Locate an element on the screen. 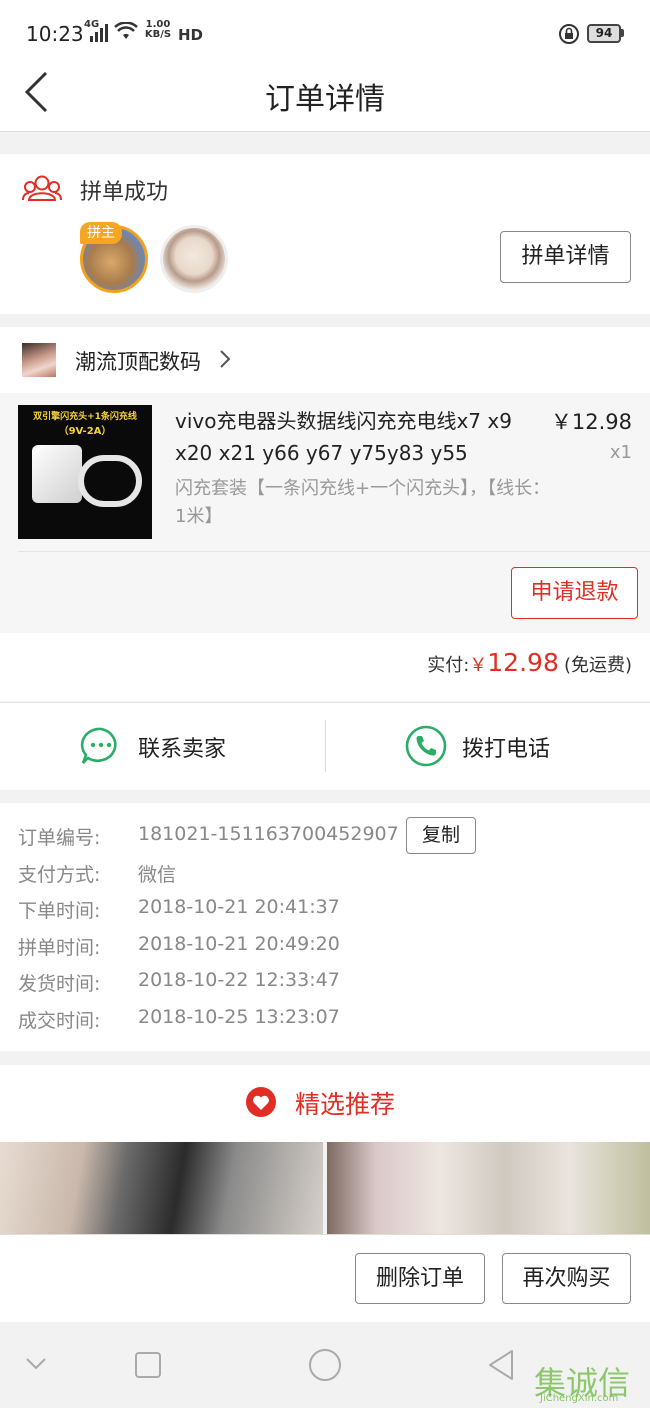 Image resolution: width=650 pixels, height=1408 pixels. cable-shape is located at coordinates (110, 481).